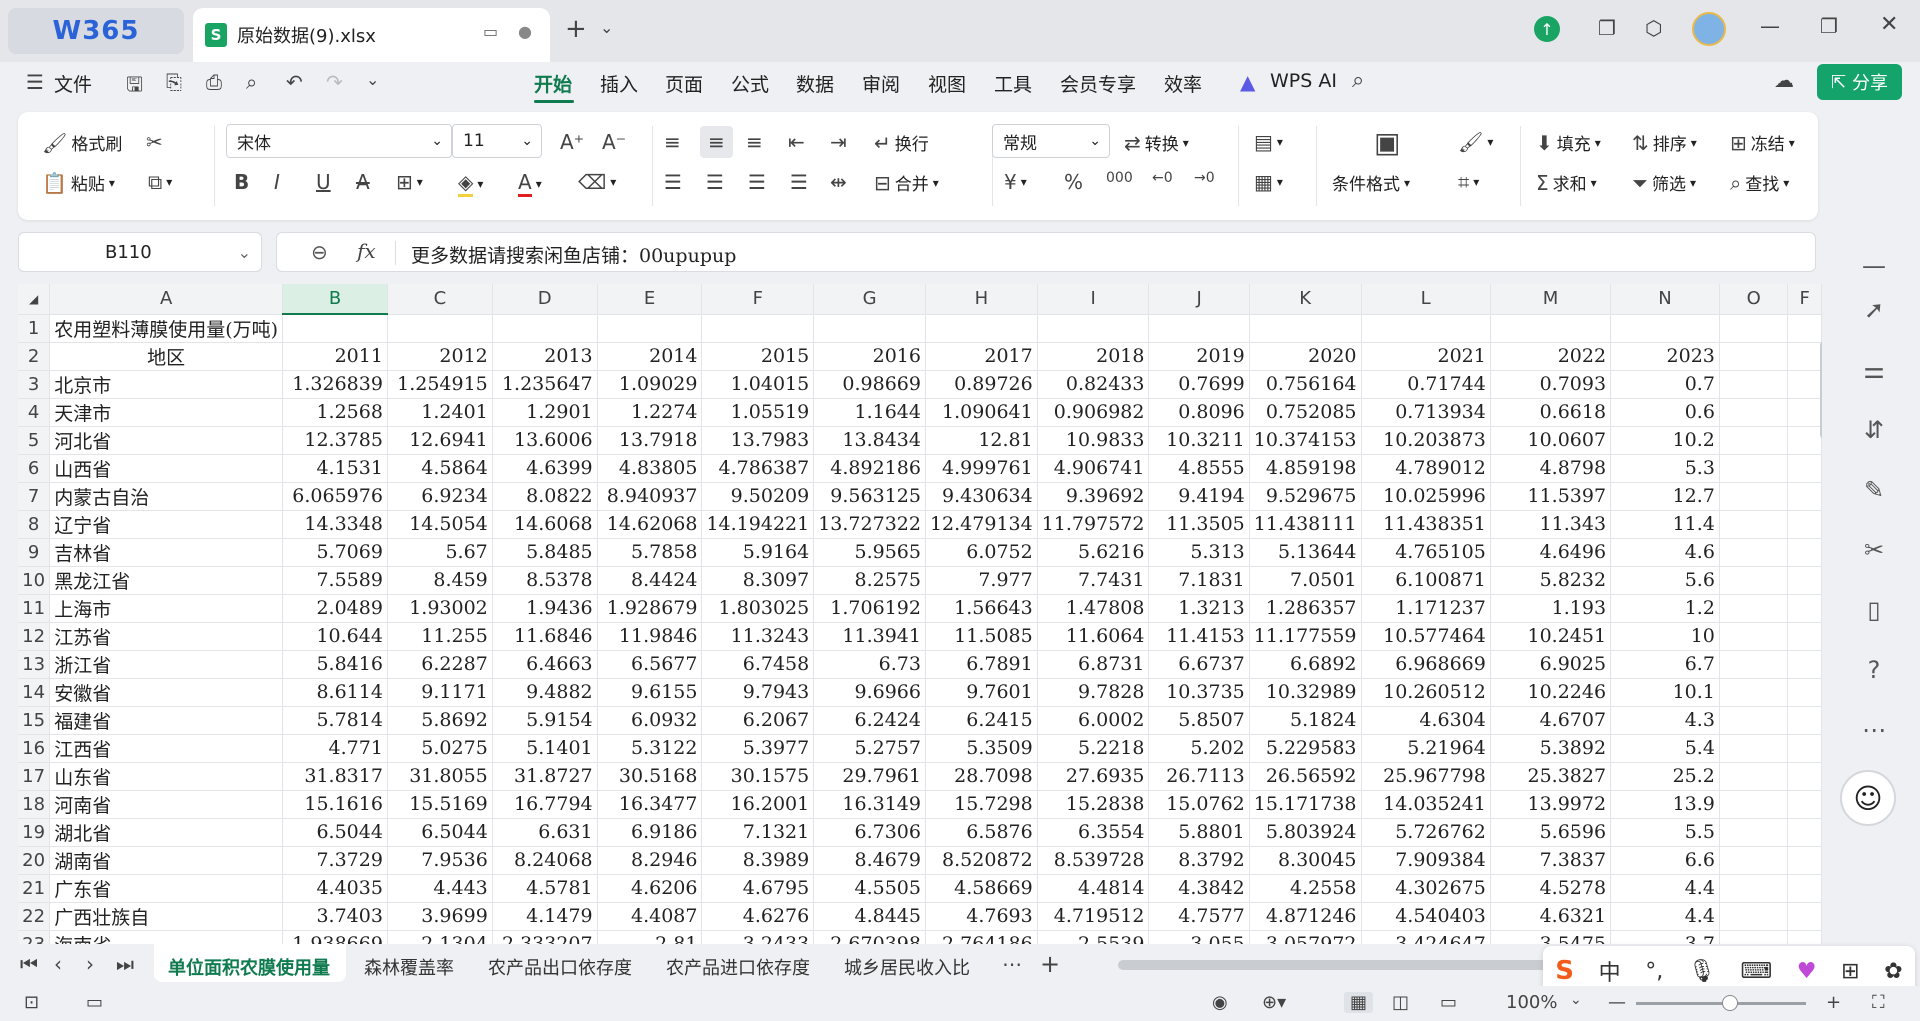  Describe the element at coordinates (1426, 888) in the screenshot. I see `cell: 4.302675` at that location.